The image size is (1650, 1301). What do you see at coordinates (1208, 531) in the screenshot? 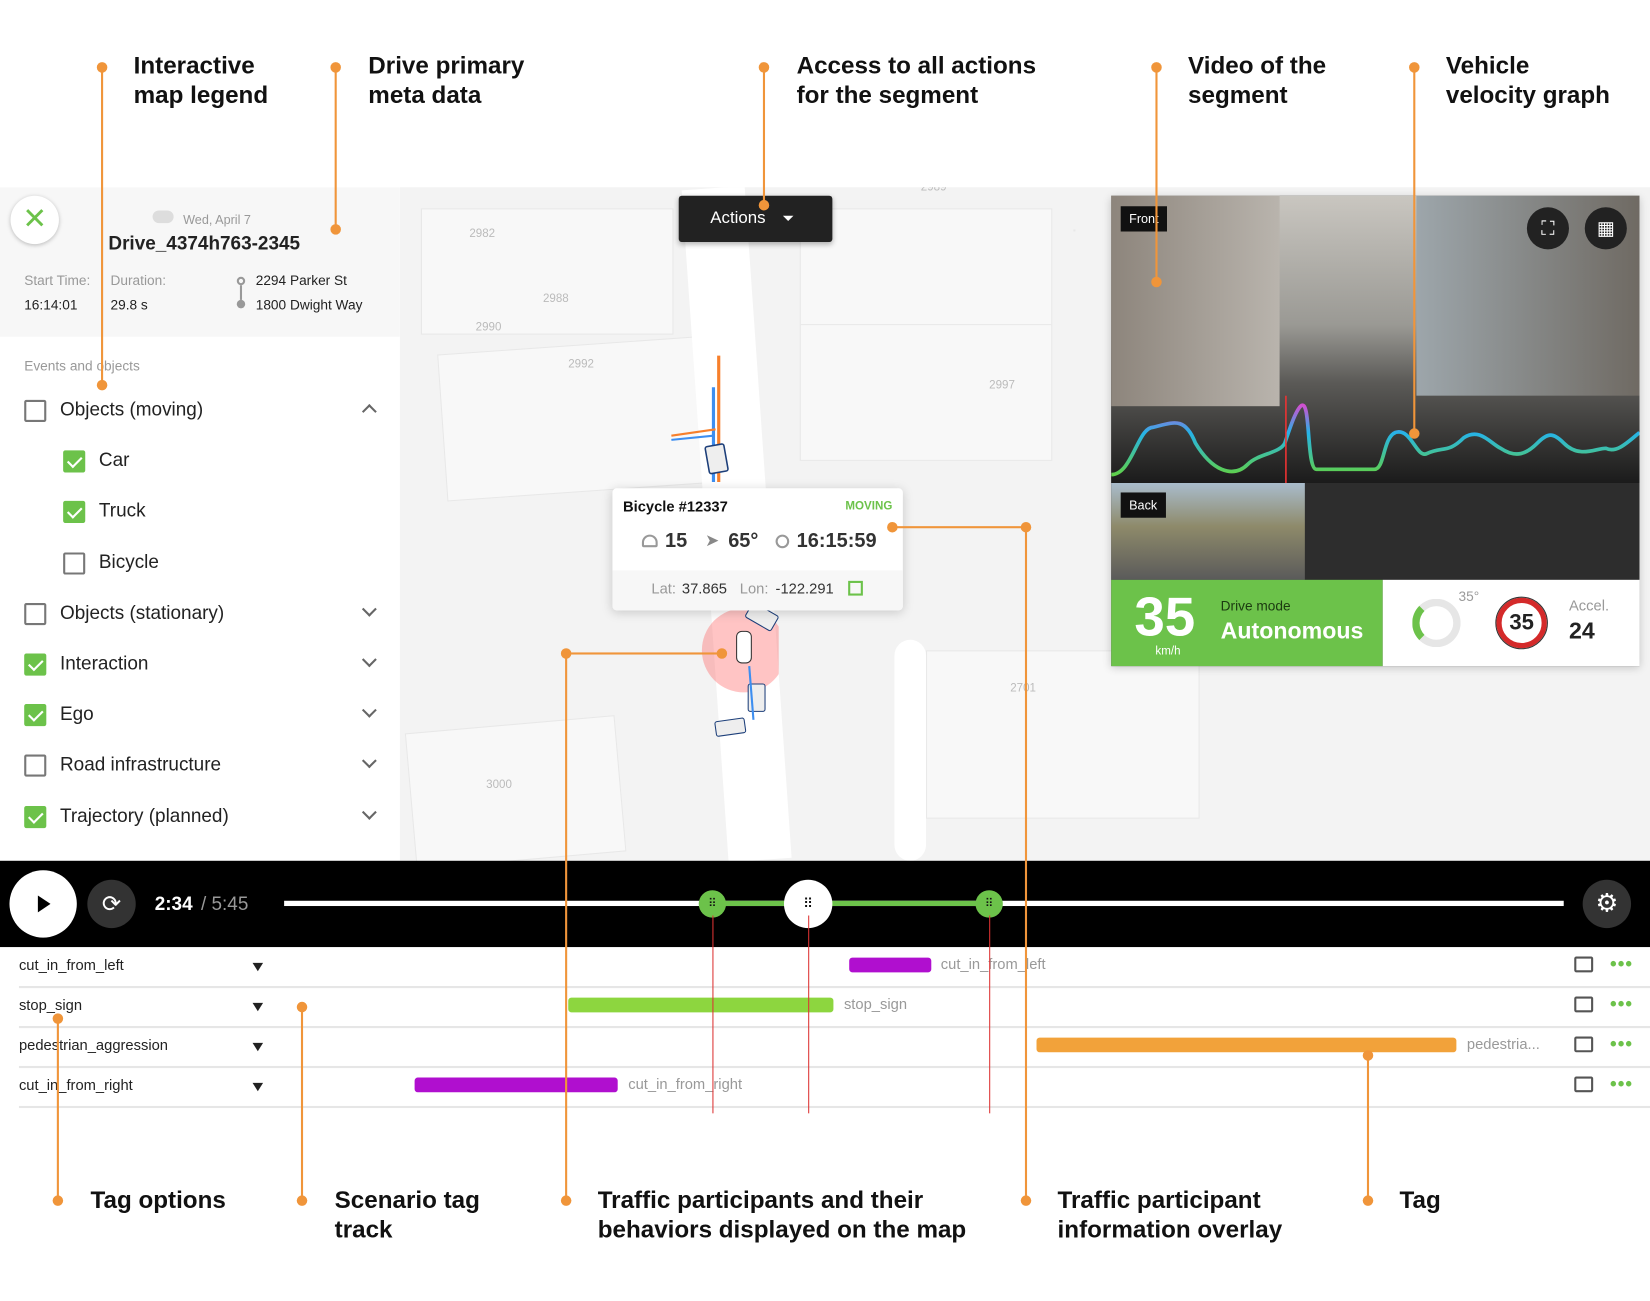
I see `back-video: Back` at bounding box center [1208, 531].